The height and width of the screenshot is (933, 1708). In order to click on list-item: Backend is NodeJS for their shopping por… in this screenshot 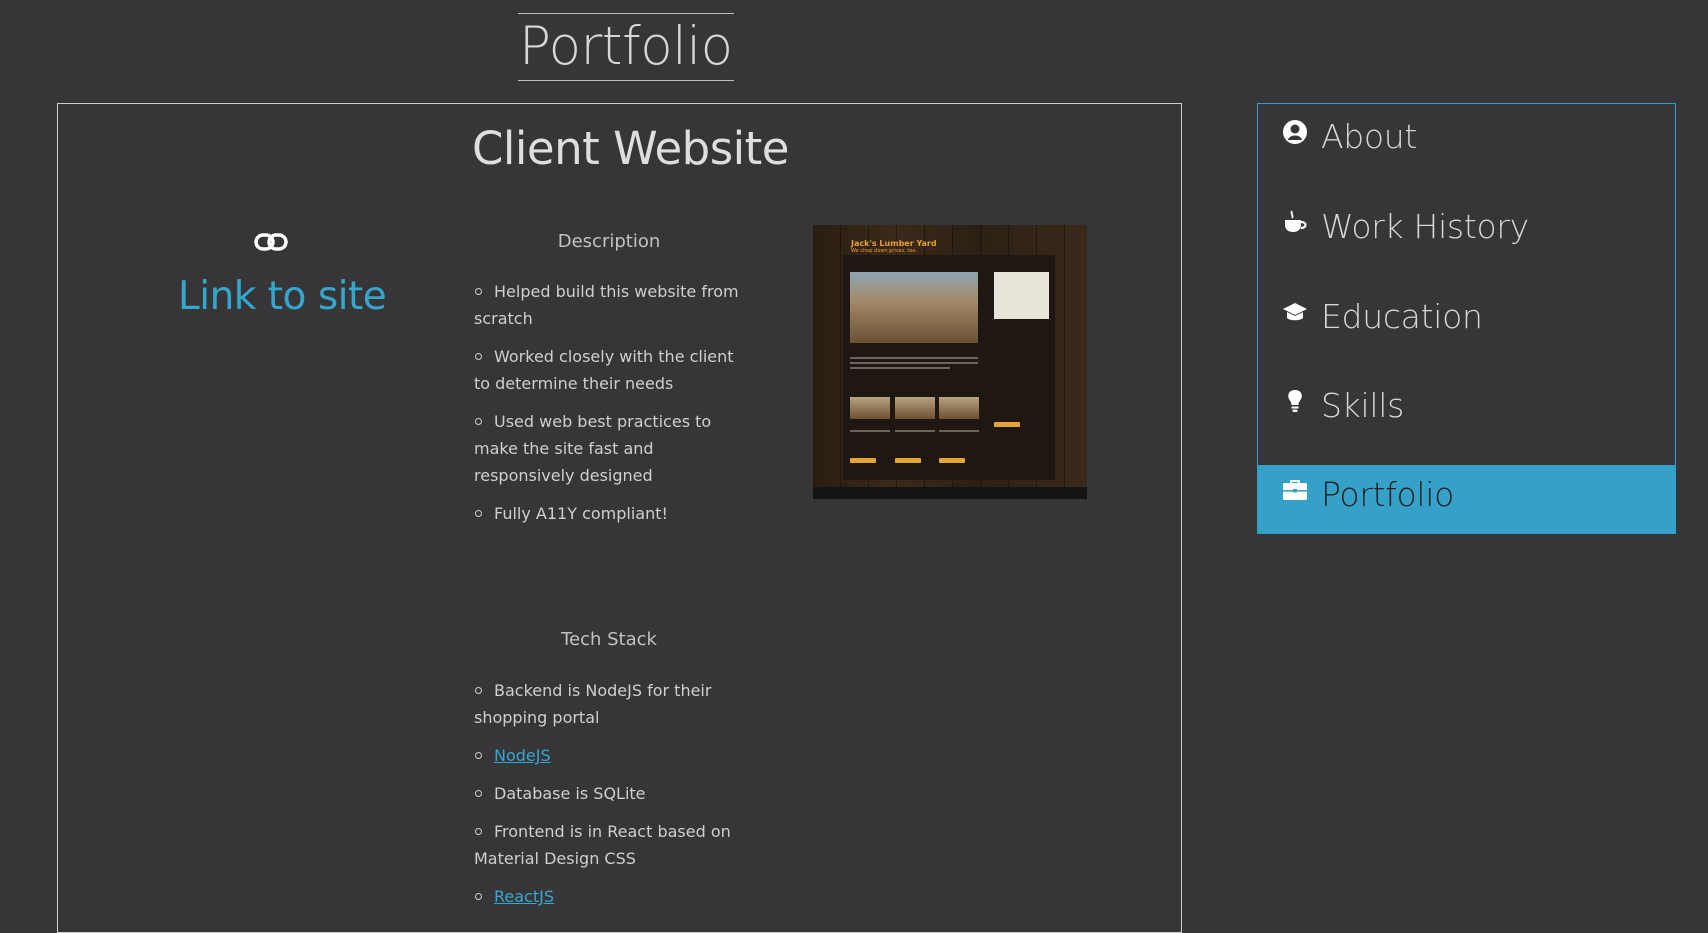, I will do `click(593, 704)`.